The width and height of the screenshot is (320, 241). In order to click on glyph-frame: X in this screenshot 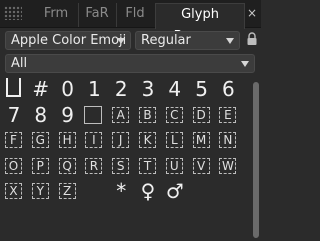, I will do `click(13, 191)`.